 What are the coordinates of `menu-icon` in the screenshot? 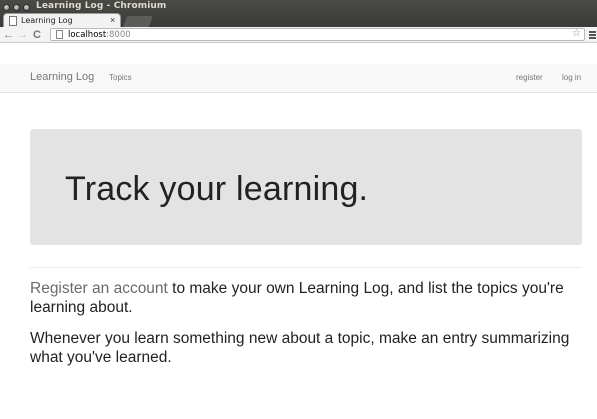 It's located at (592, 35).